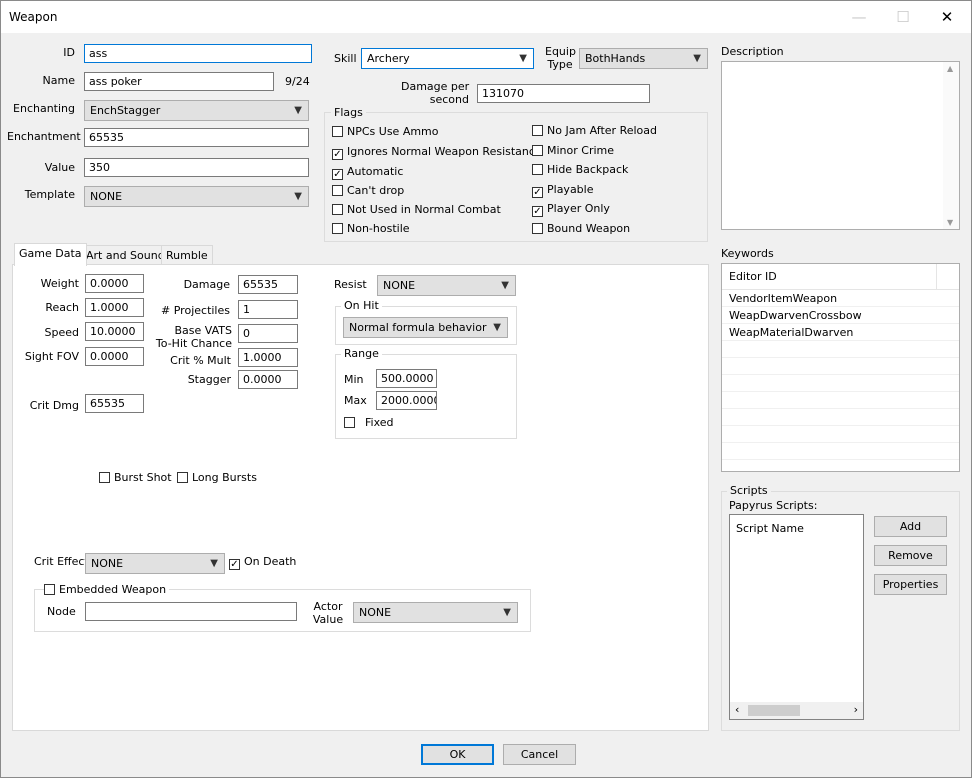 The height and width of the screenshot is (778, 972). I want to click on scroll-right-icon: ›, so click(856, 709).